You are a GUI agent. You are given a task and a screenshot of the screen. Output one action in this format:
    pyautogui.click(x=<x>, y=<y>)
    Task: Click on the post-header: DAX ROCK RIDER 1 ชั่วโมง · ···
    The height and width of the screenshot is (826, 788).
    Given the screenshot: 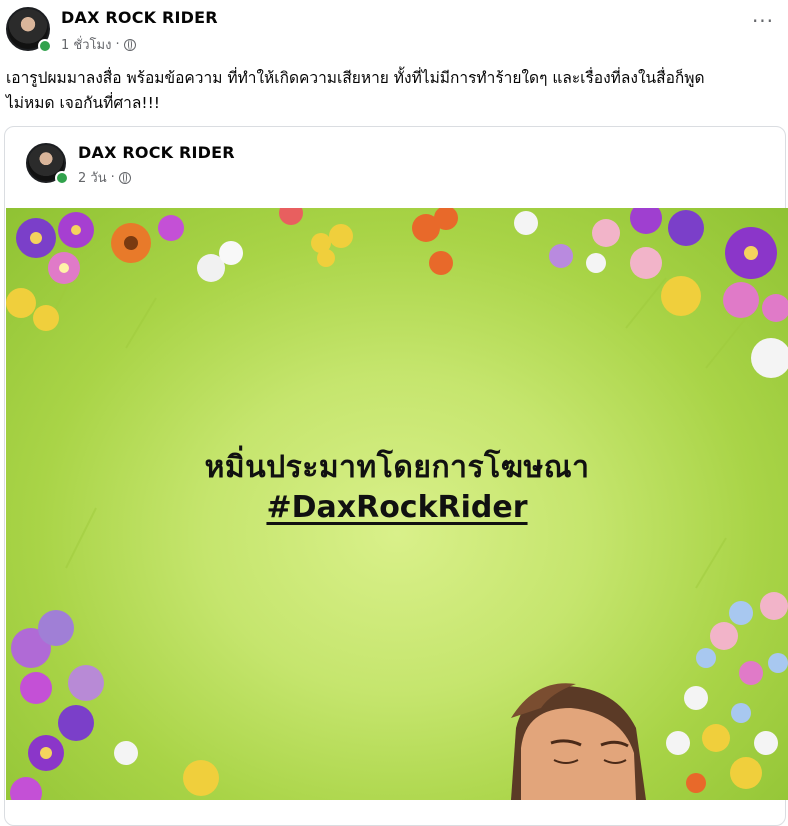 What is the action you would take?
    pyautogui.click(x=394, y=30)
    